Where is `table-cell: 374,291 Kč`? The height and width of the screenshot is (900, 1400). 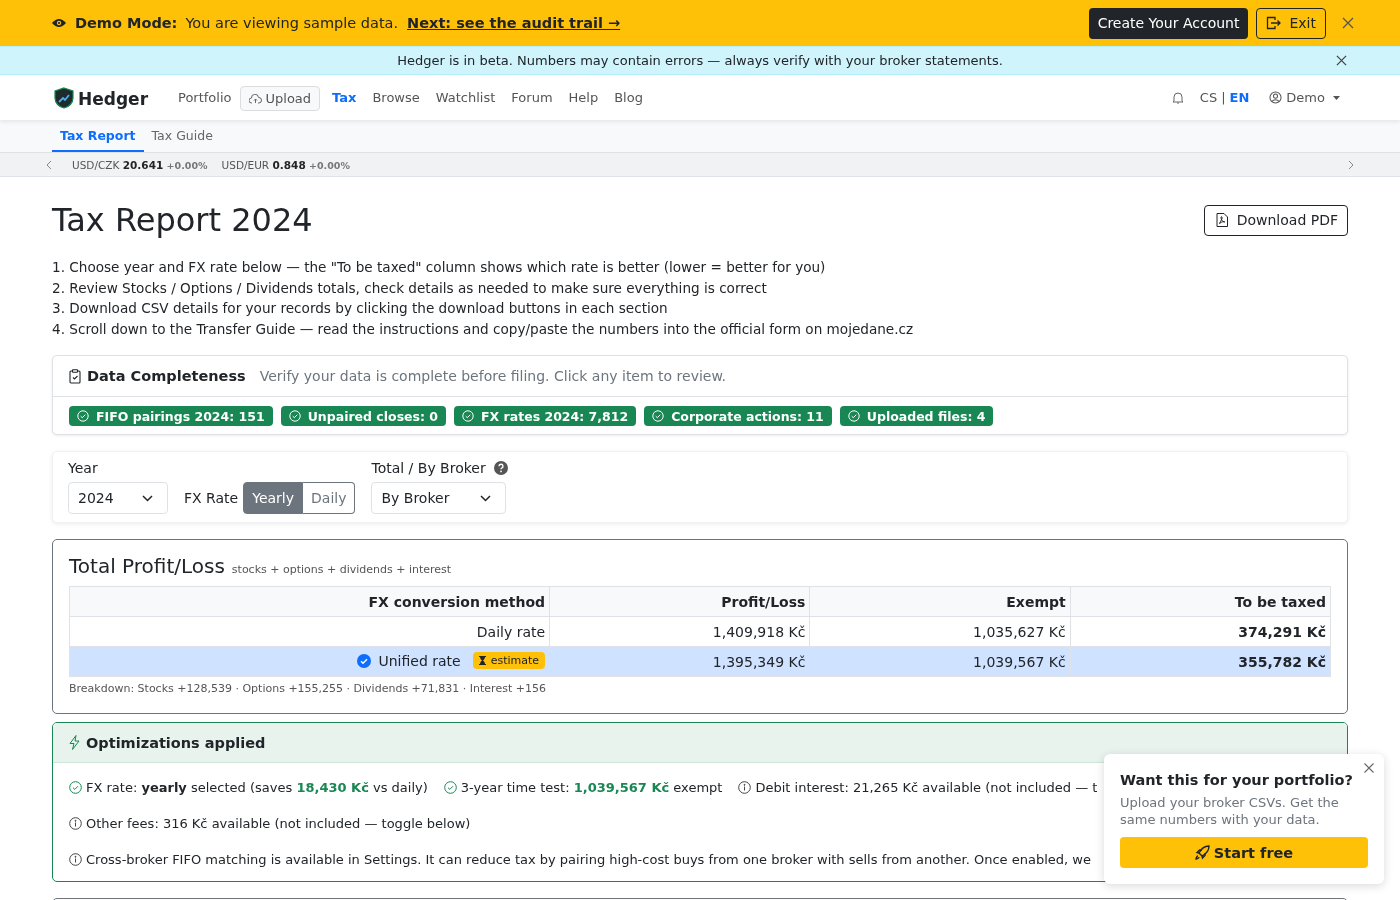
table-cell: 374,291 Kč is located at coordinates (1200, 631).